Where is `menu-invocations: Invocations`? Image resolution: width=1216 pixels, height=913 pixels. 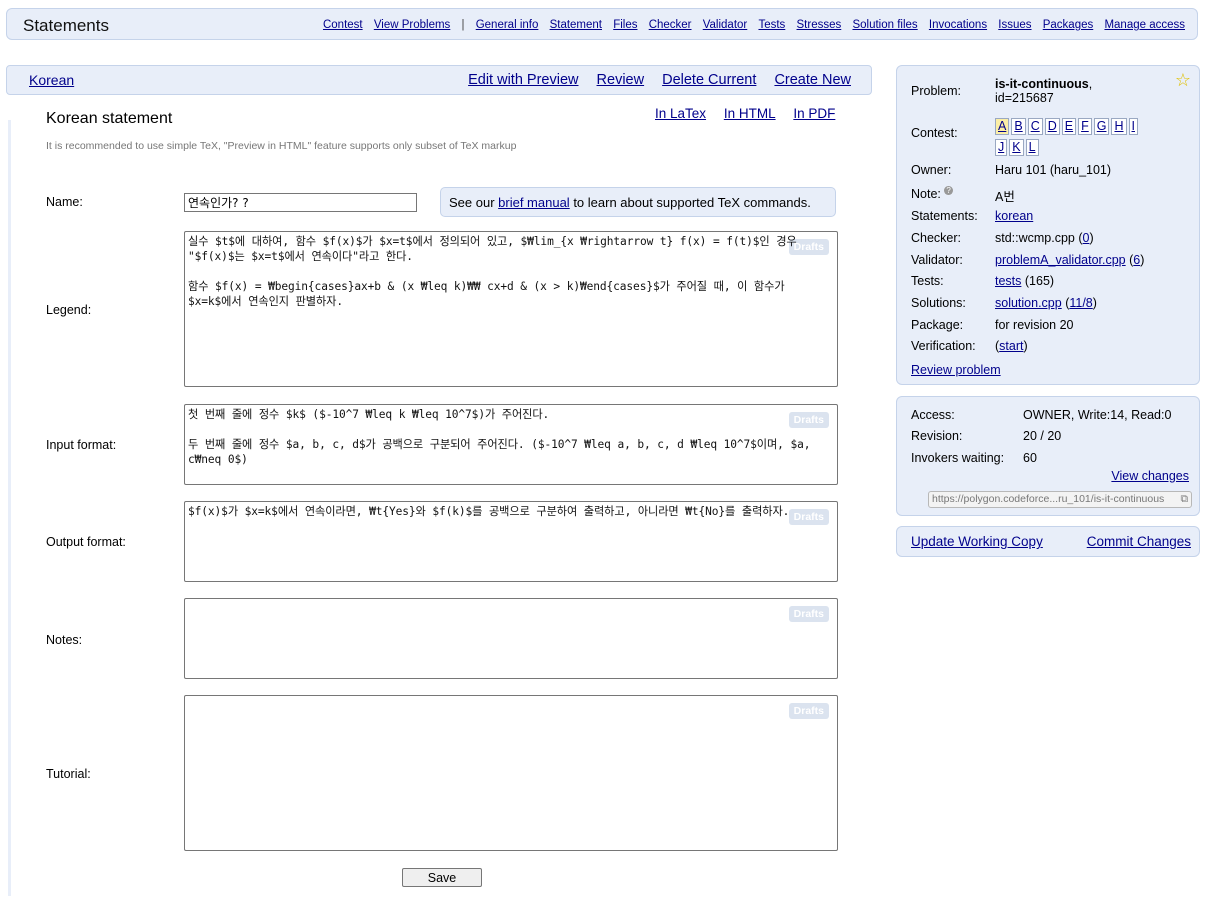
menu-invocations: Invocations is located at coordinates (958, 25).